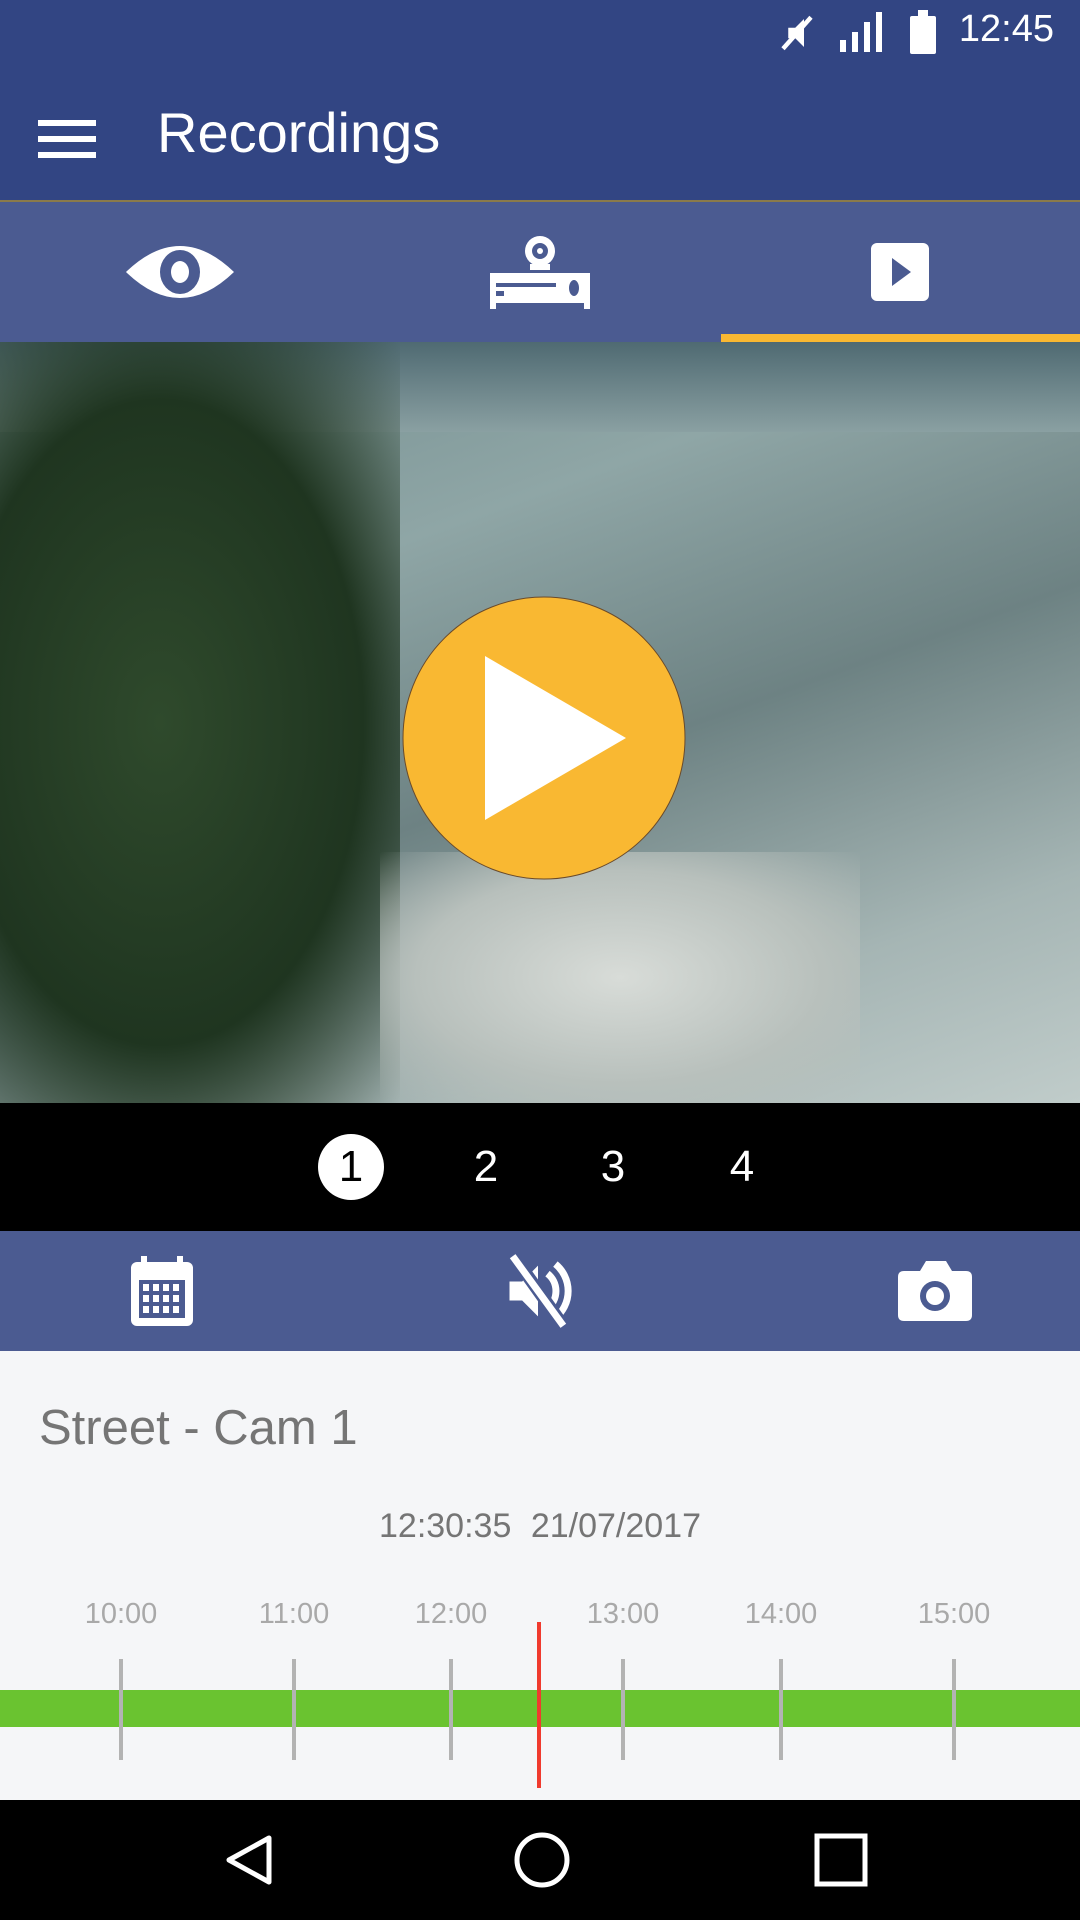 This screenshot has width=1080, height=1920. I want to click on snapshot-button, so click(935, 1291).